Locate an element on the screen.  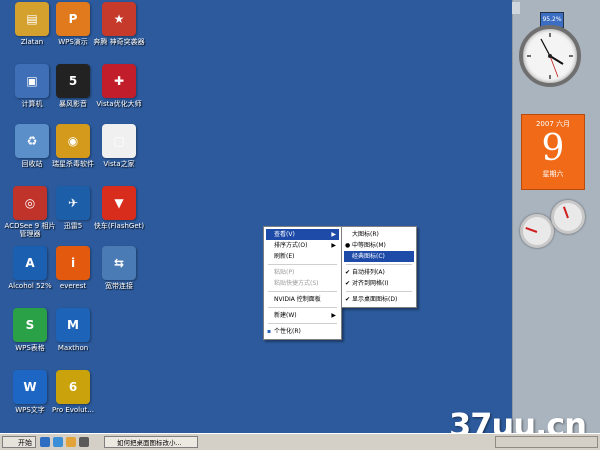
clock-gadget is located at coordinates (550, 56).